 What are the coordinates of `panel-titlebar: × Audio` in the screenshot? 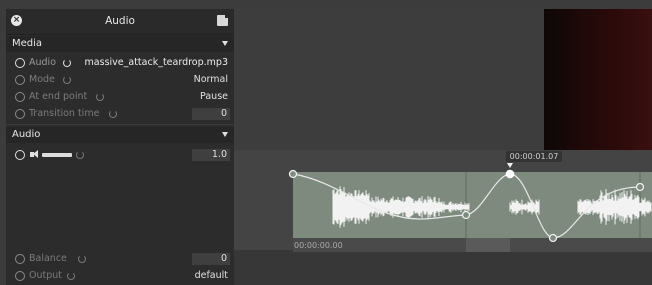 It's located at (120, 22).